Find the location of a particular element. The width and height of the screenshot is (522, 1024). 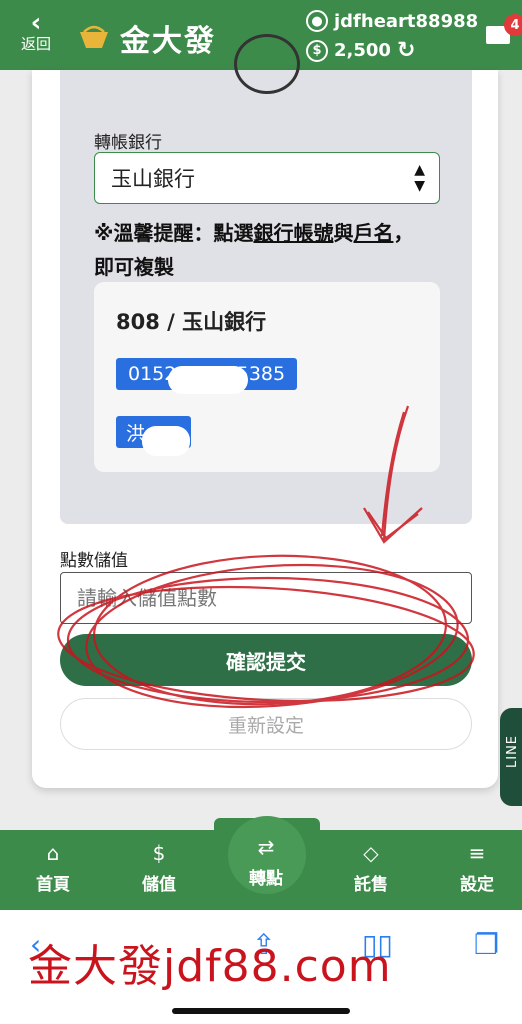

line-side-tab: LINE is located at coordinates (511, 757).